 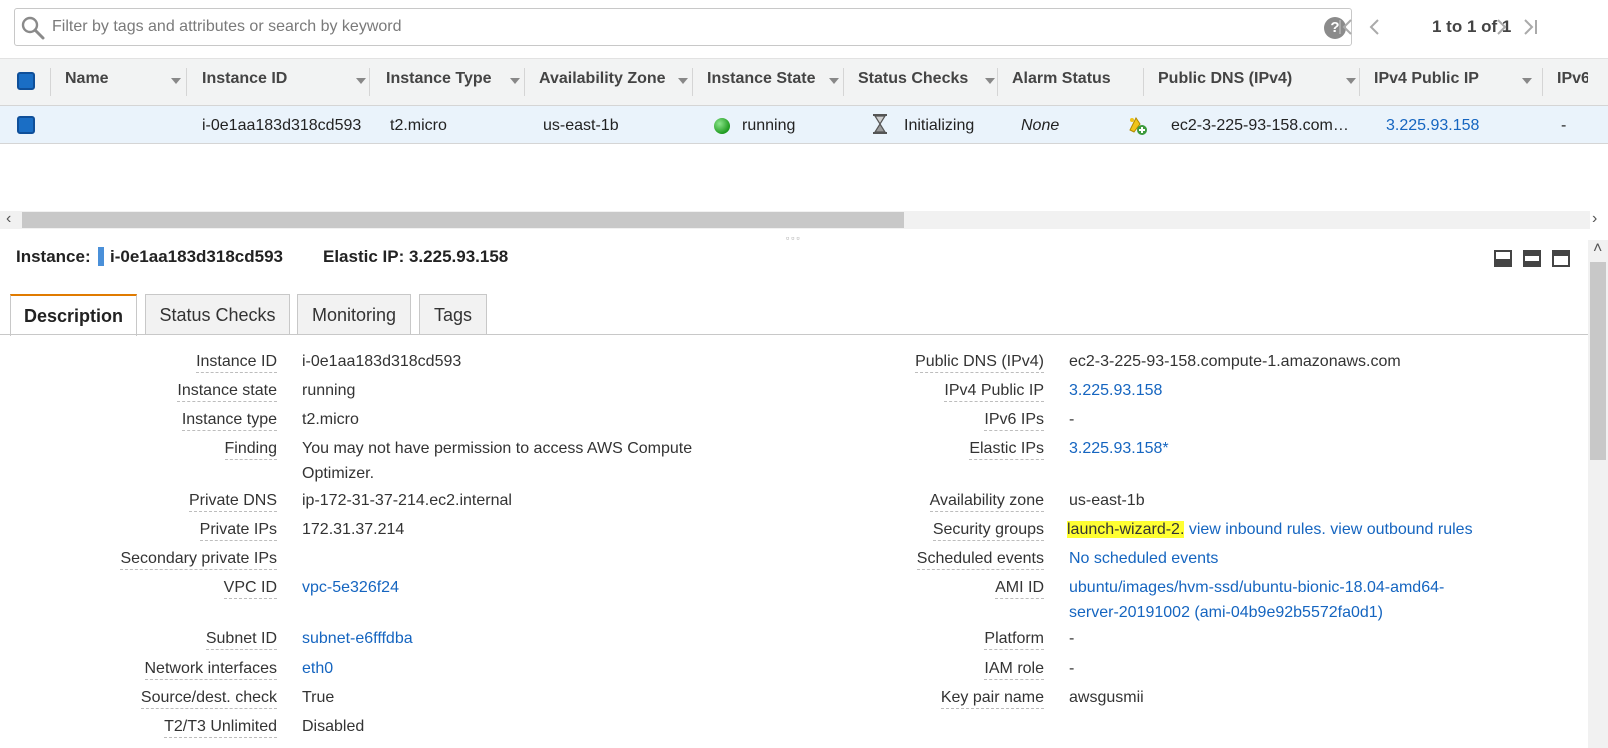 I want to click on resize-handle-icon: ▫▫▫, so click(x=794, y=238).